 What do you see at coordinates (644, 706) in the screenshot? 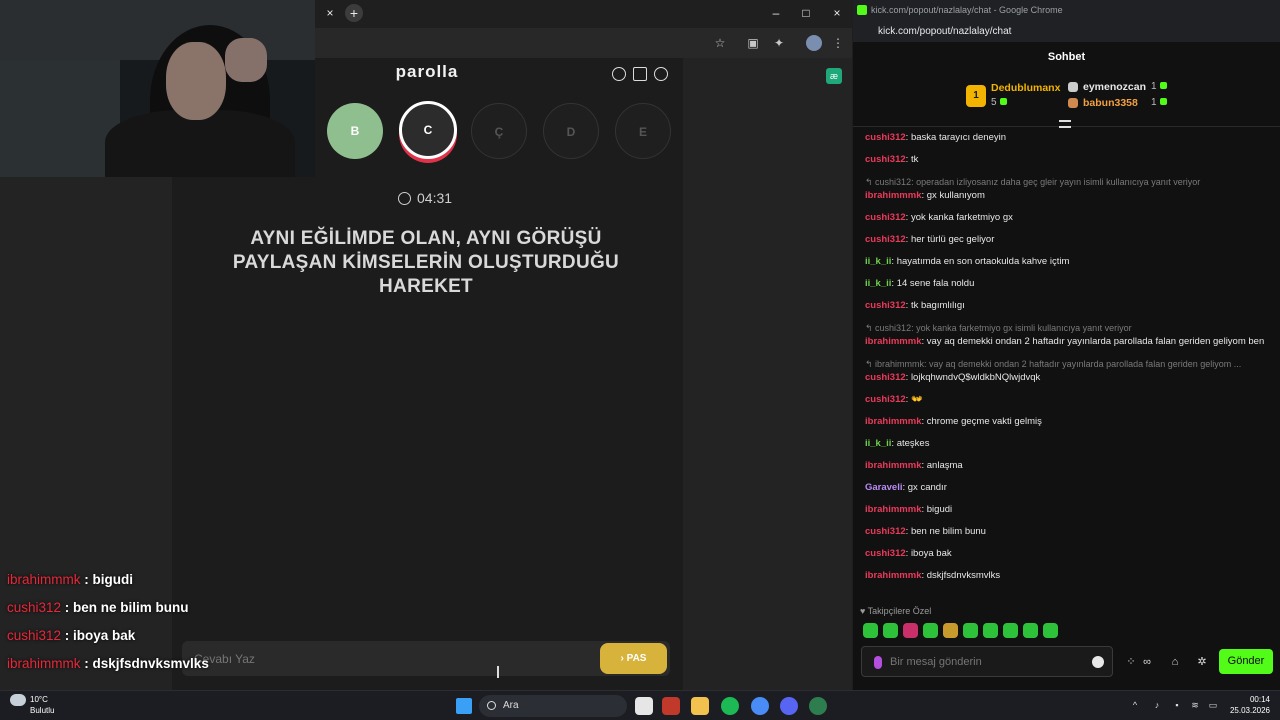
I see `task-view-icon` at bounding box center [644, 706].